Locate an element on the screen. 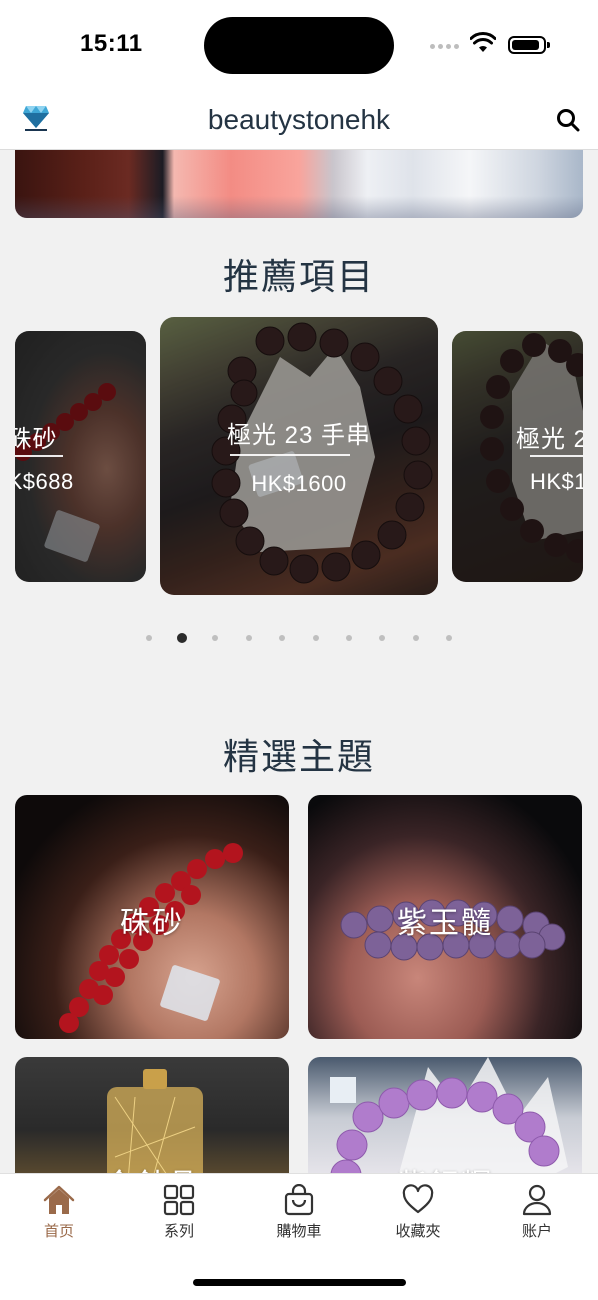 The height and width of the screenshot is (1300, 598). featured-title: 精選主題 is located at coordinates (298, 756).